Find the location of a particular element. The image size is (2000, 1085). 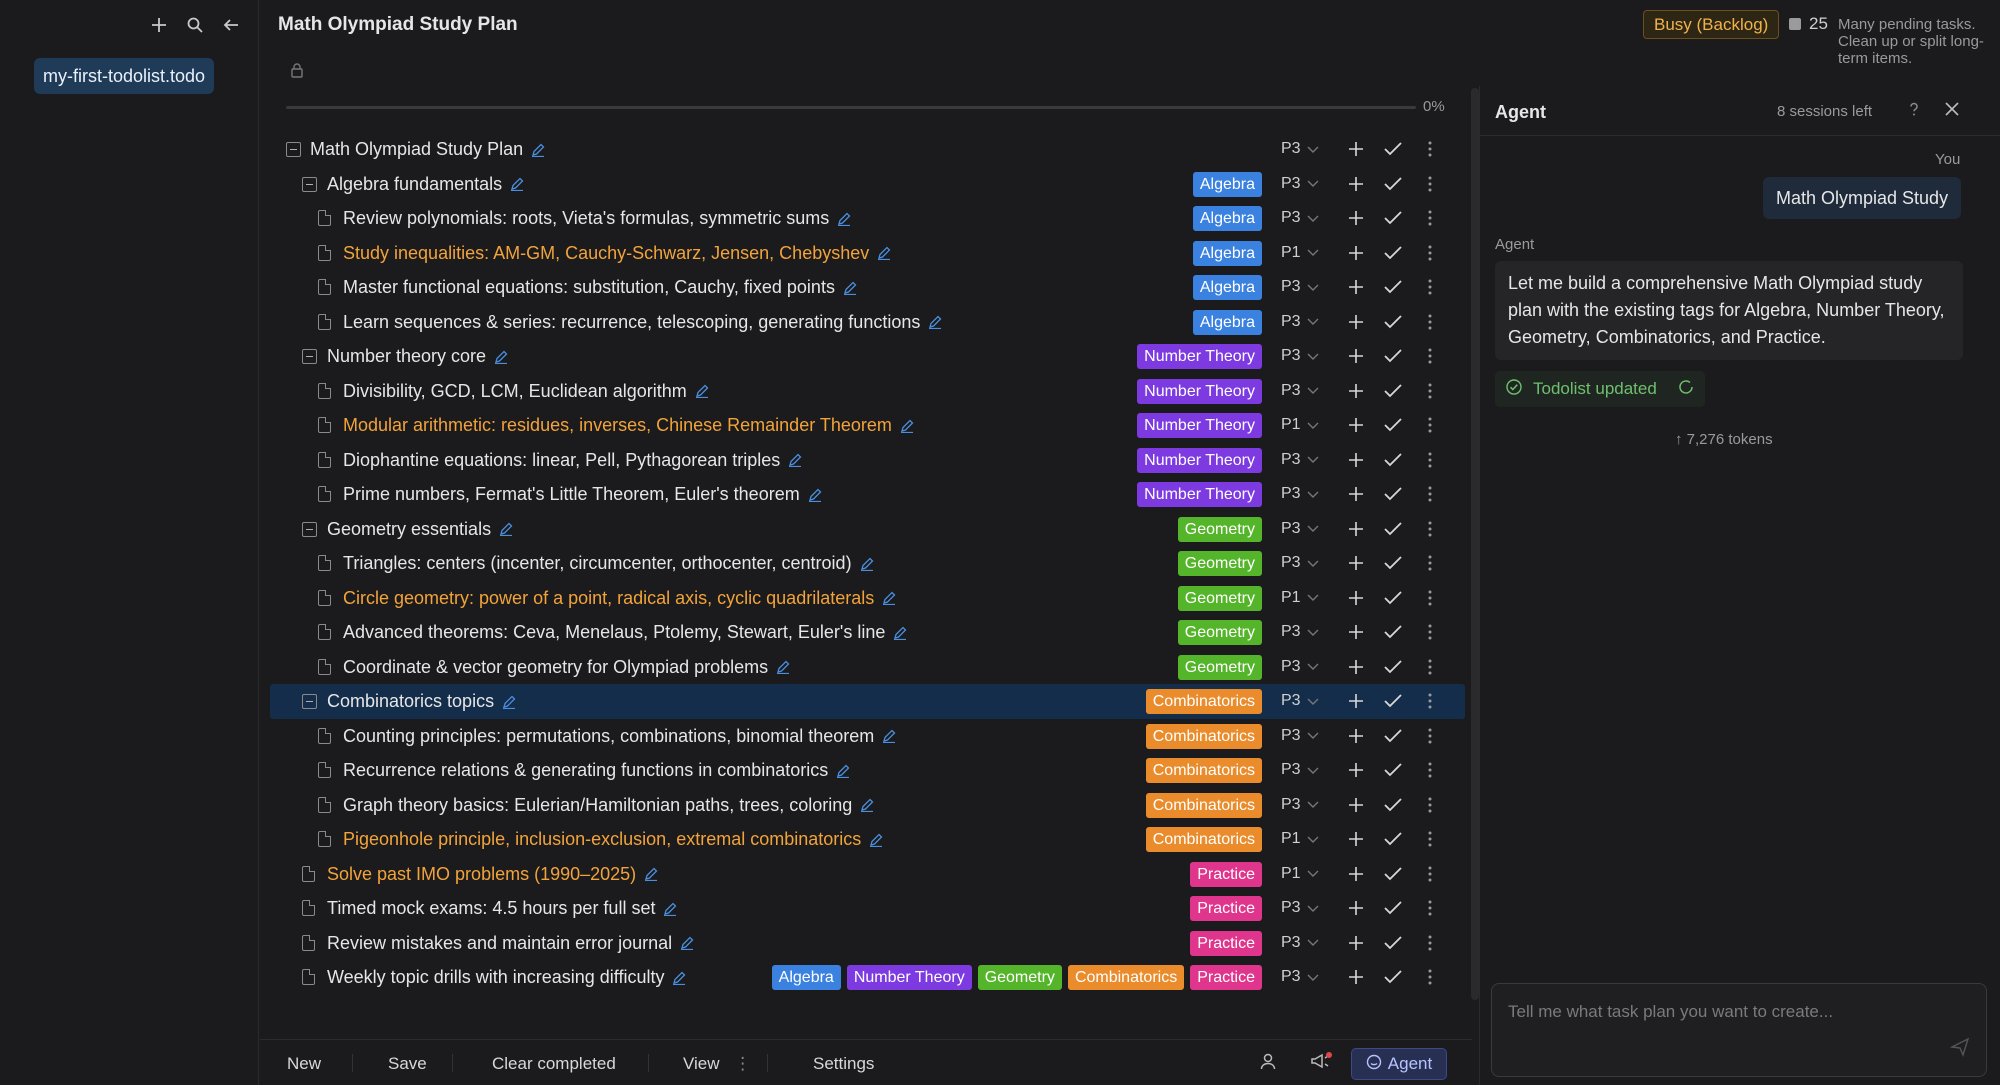

new-button: New is located at coordinates (304, 1064).